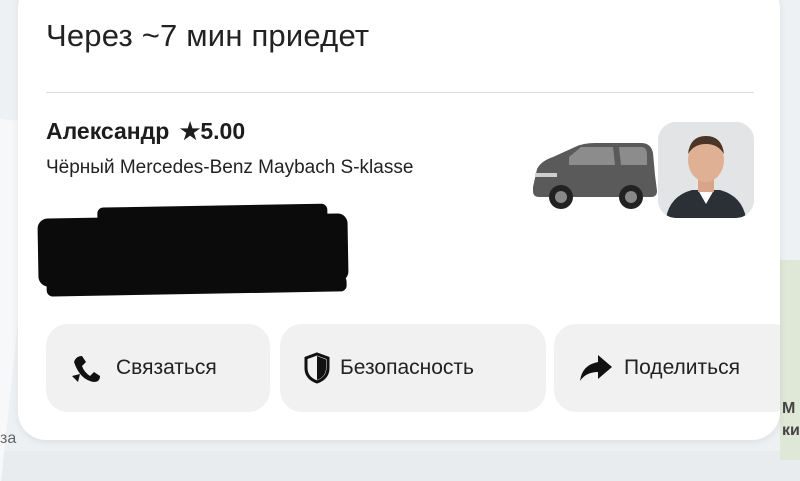 This screenshot has width=800, height=481. I want to click on phone-icon, so click(86, 369).